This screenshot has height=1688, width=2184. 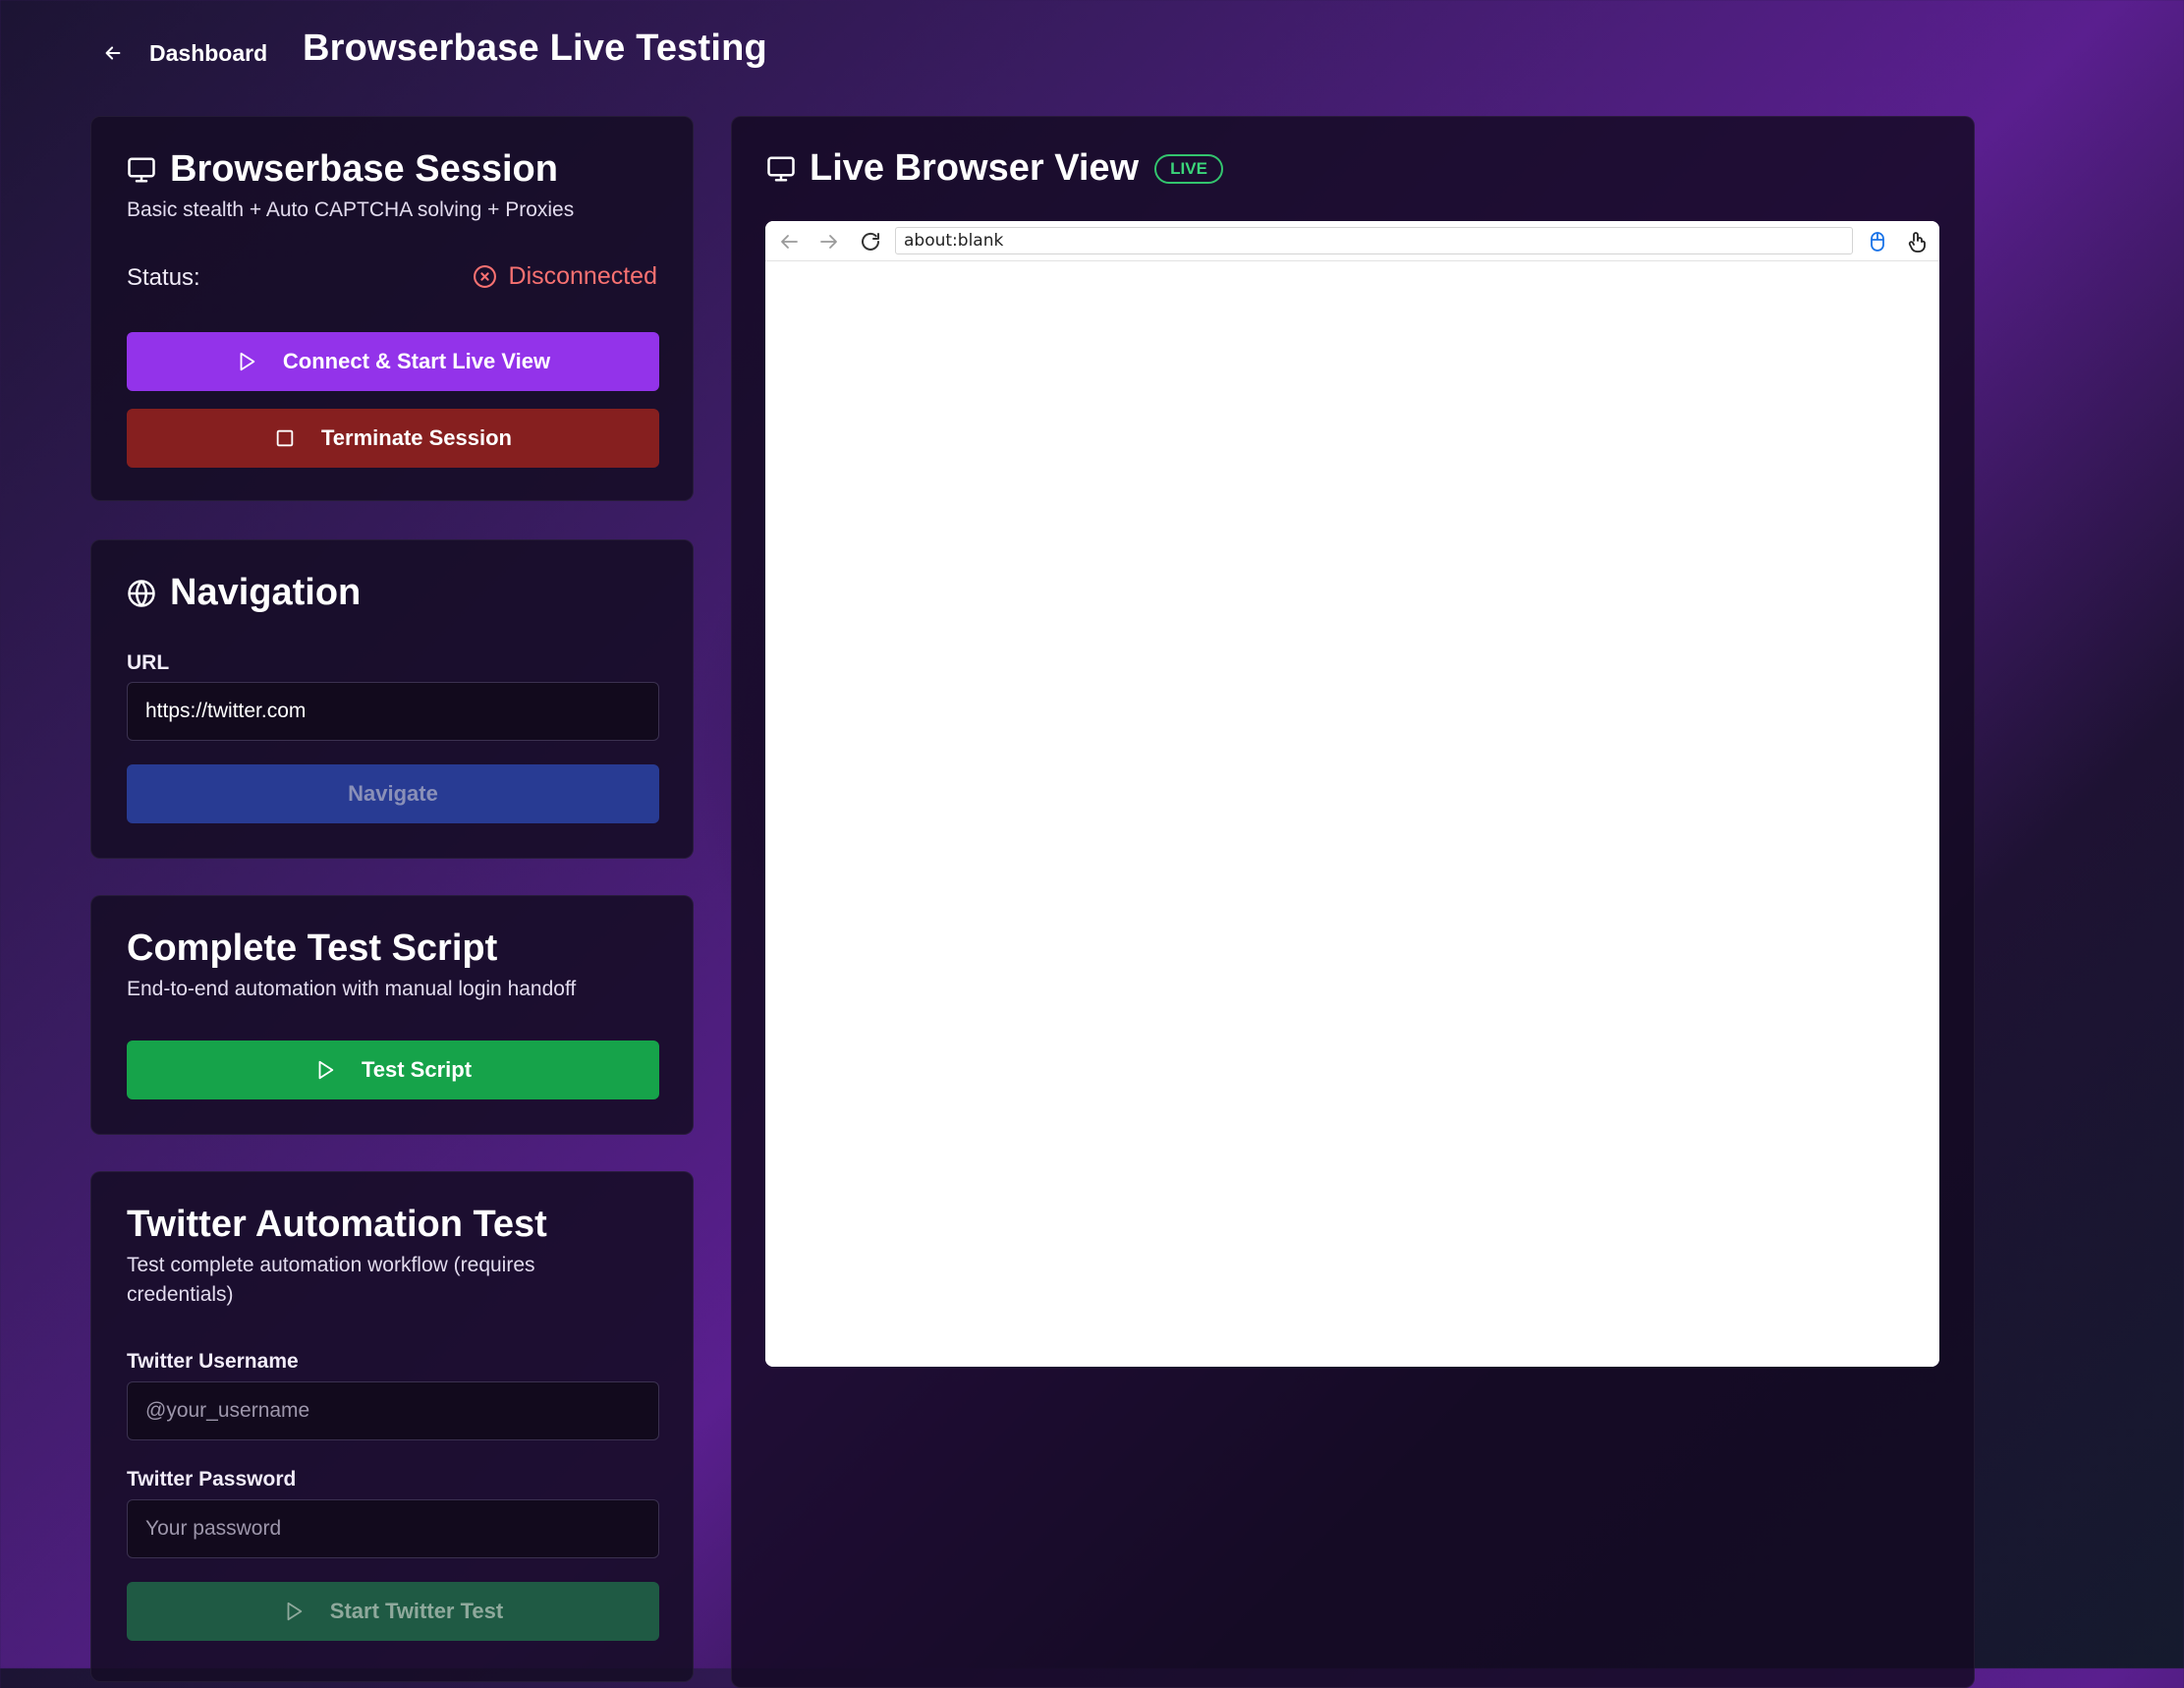 What do you see at coordinates (141, 593) in the screenshot?
I see `globe-icon` at bounding box center [141, 593].